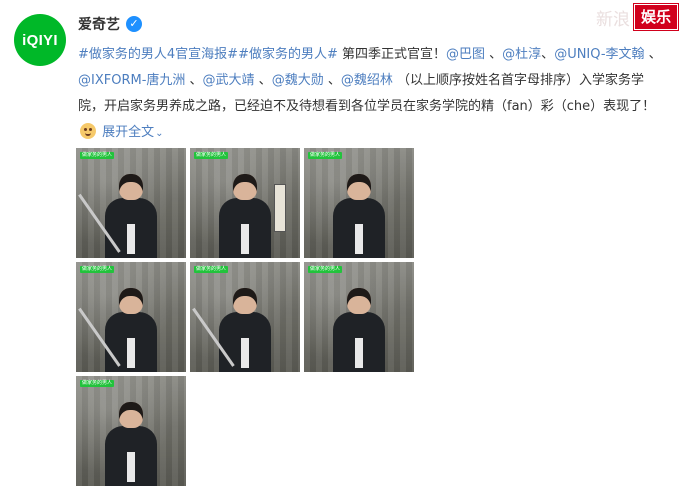 The width and height of the screenshot is (690, 486). What do you see at coordinates (521, 54) in the screenshot?
I see `mention-link: @杜淳` at bounding box center [521, 54].